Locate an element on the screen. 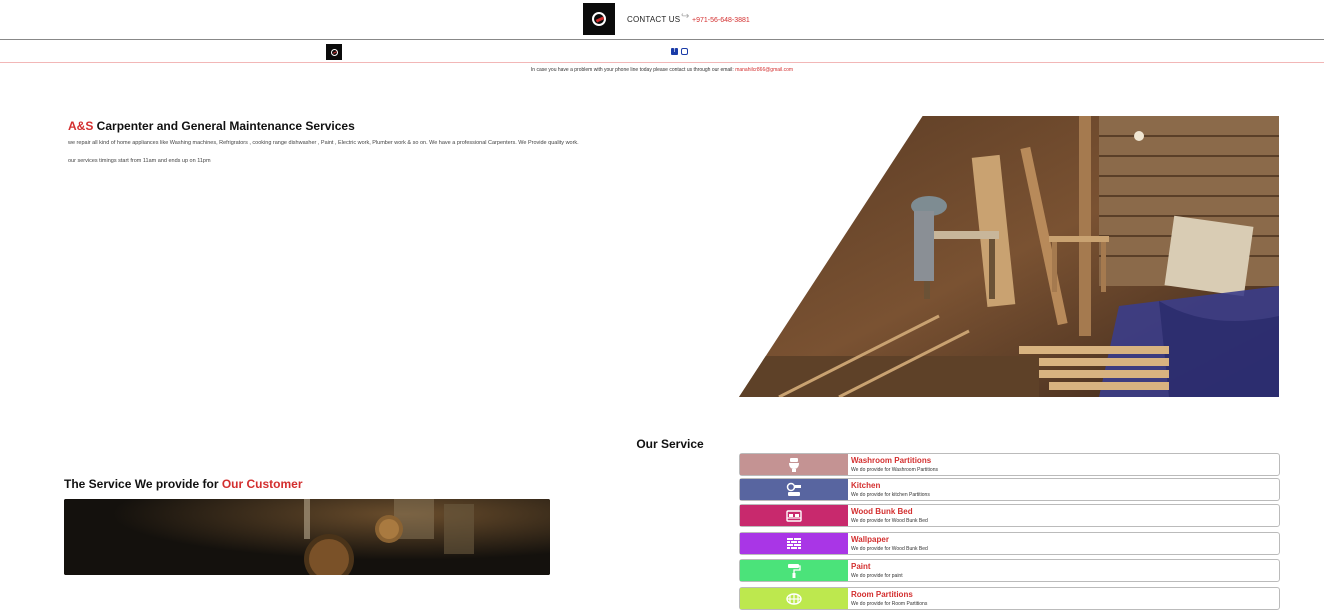 This screenshot has height=614, width=1324. nav-logo is located at coordinates (334, 52).